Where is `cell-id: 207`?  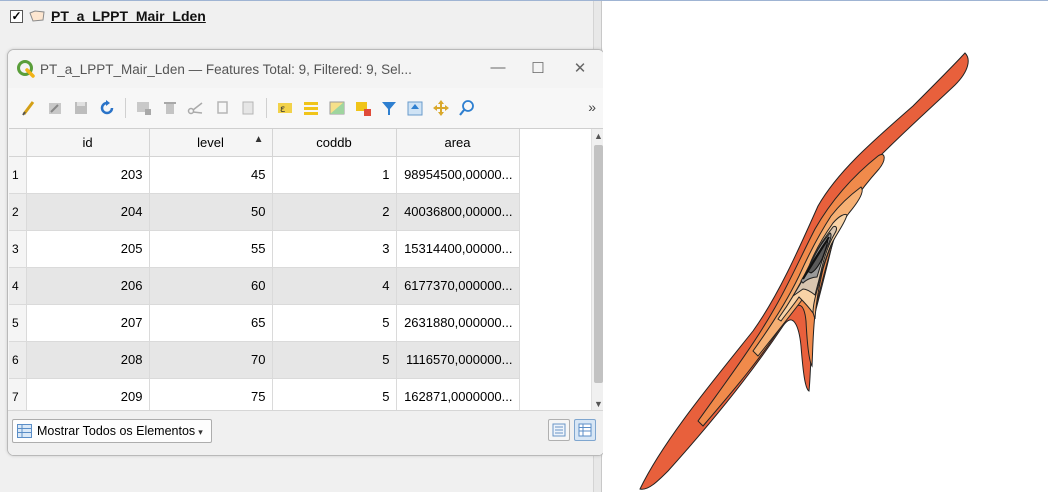
cell-id: 207 is located at coordinates (88, 323).